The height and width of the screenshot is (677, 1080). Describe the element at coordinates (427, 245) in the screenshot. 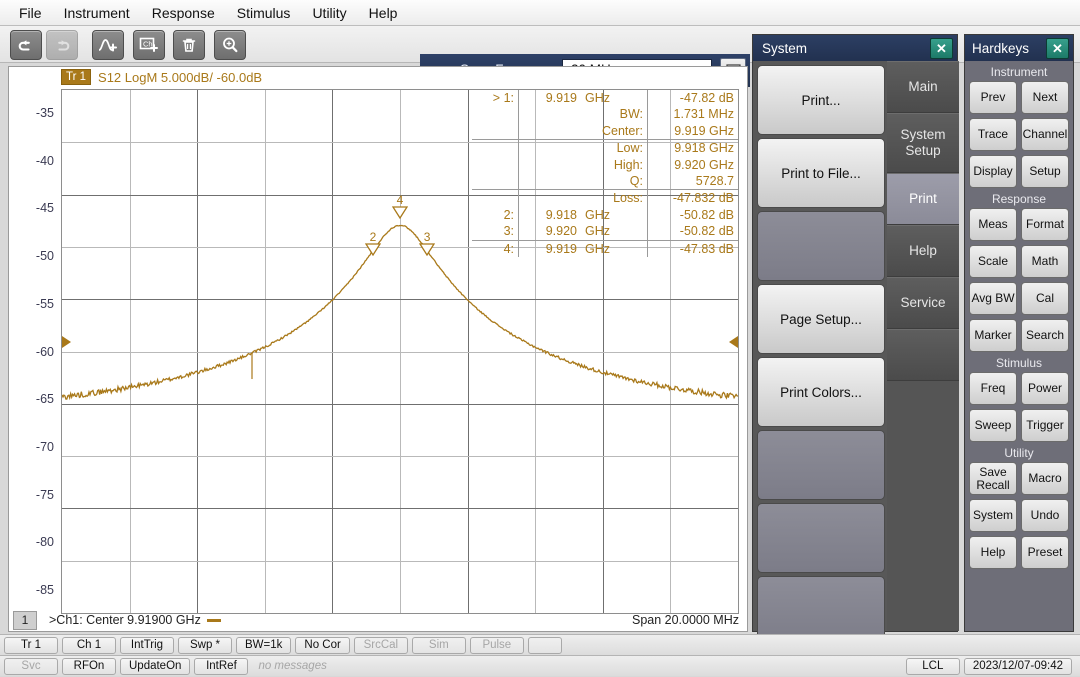

I see `marker-3: 3` at that location.